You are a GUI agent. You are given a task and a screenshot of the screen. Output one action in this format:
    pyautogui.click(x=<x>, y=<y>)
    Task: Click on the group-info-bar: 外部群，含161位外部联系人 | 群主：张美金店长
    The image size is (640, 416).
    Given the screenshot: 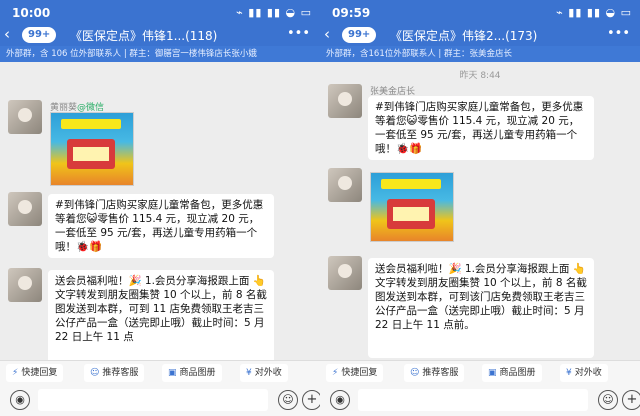 What is the action you would take?
    pyautogui.click(x=480, y=54)
    